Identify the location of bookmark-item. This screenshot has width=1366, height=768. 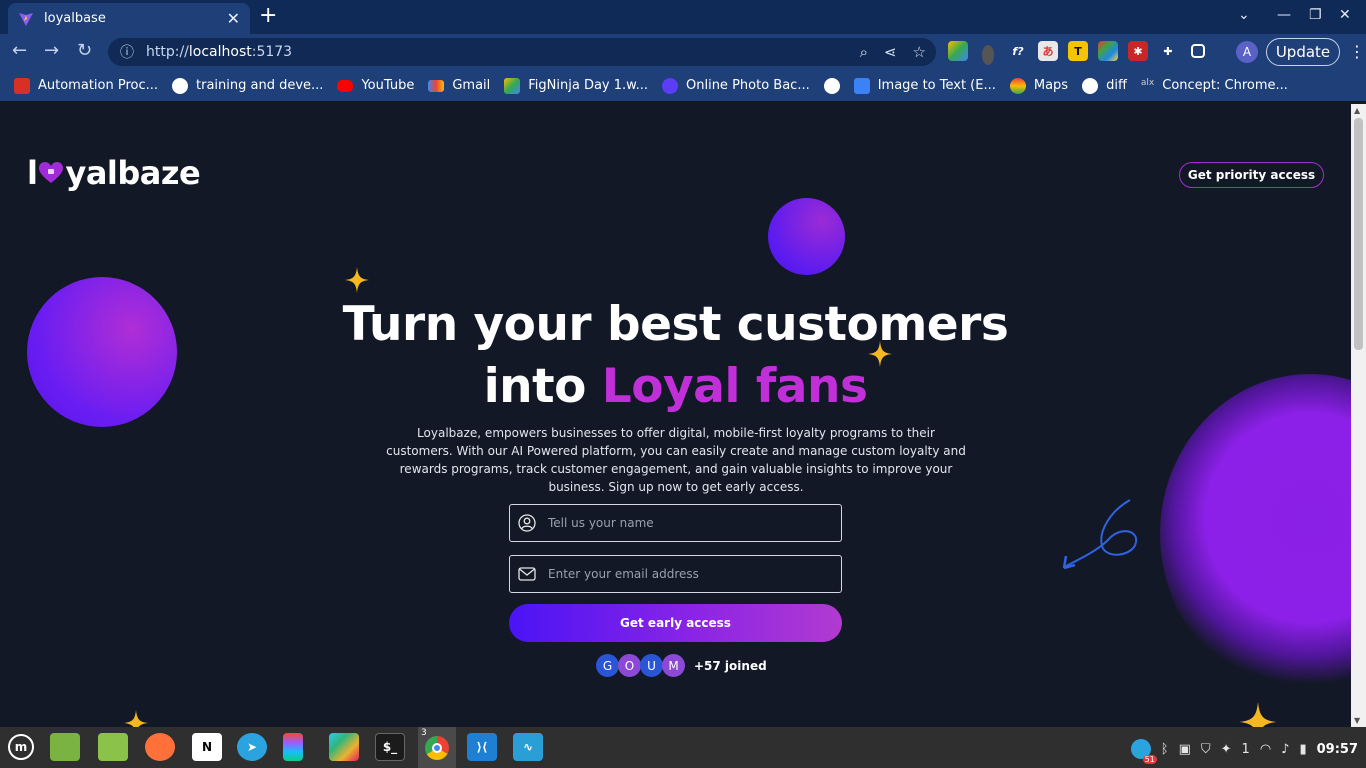
(831, 85).